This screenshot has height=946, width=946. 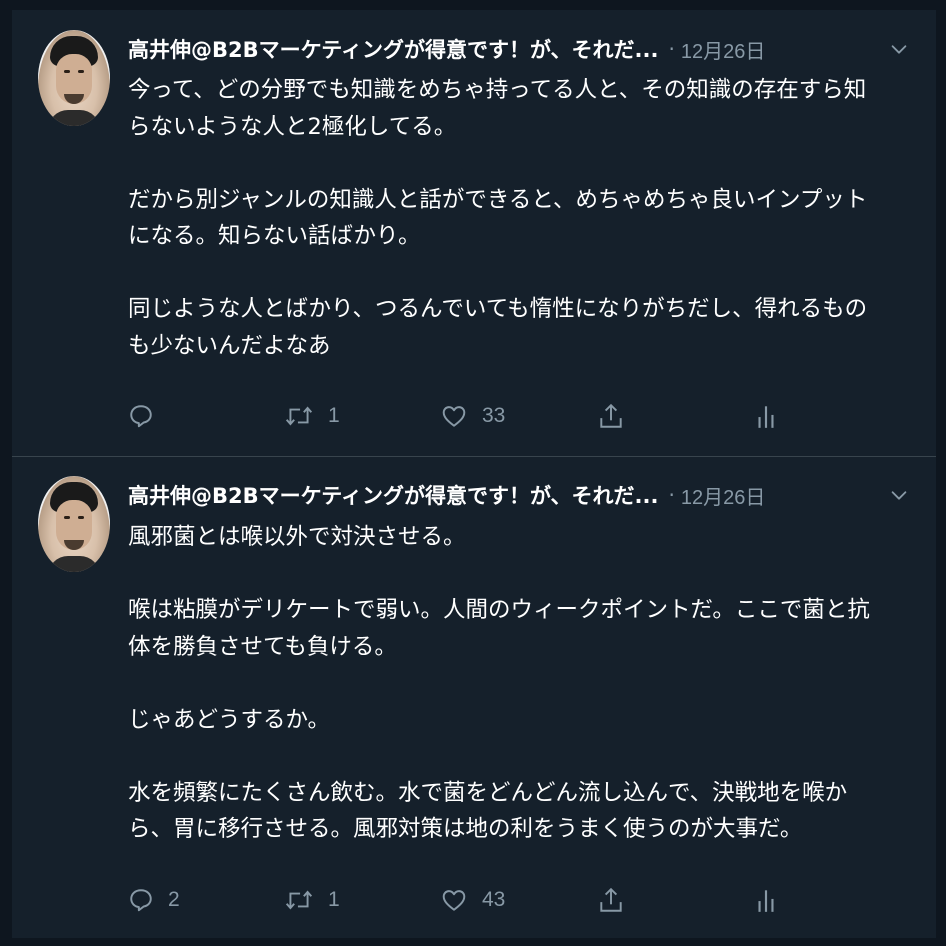 I want to click on window-edge-bottom, so click(x=473, y=942).